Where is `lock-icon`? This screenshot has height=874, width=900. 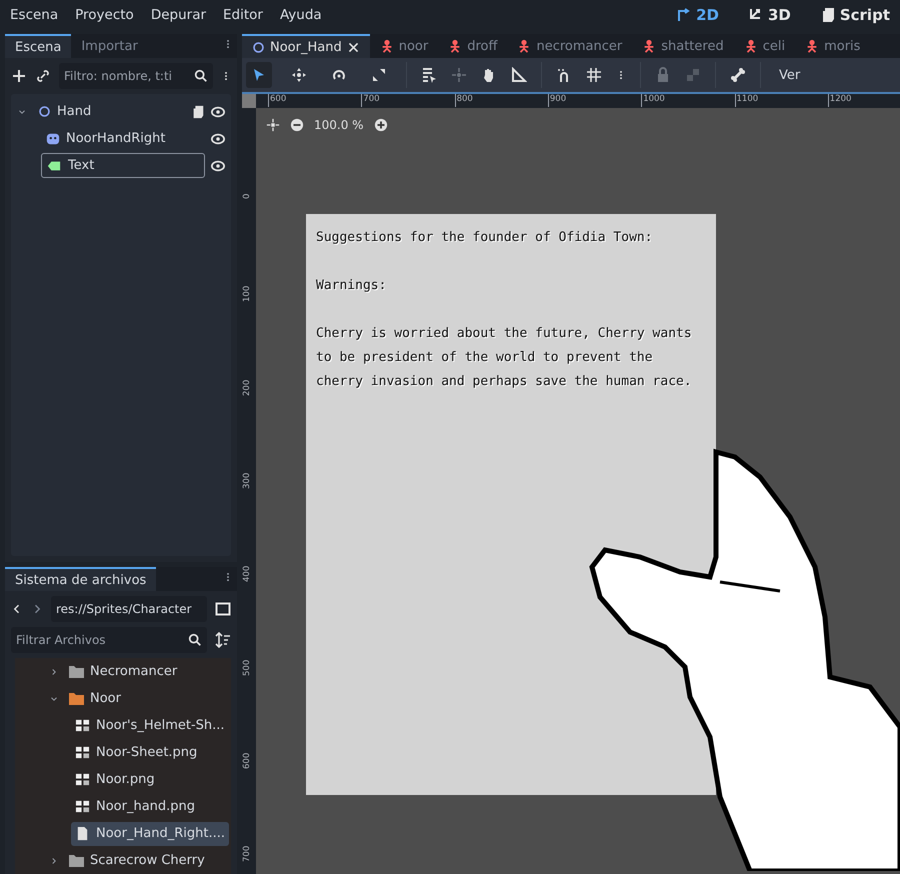 lock-icon is located at coordinates (663, 75).